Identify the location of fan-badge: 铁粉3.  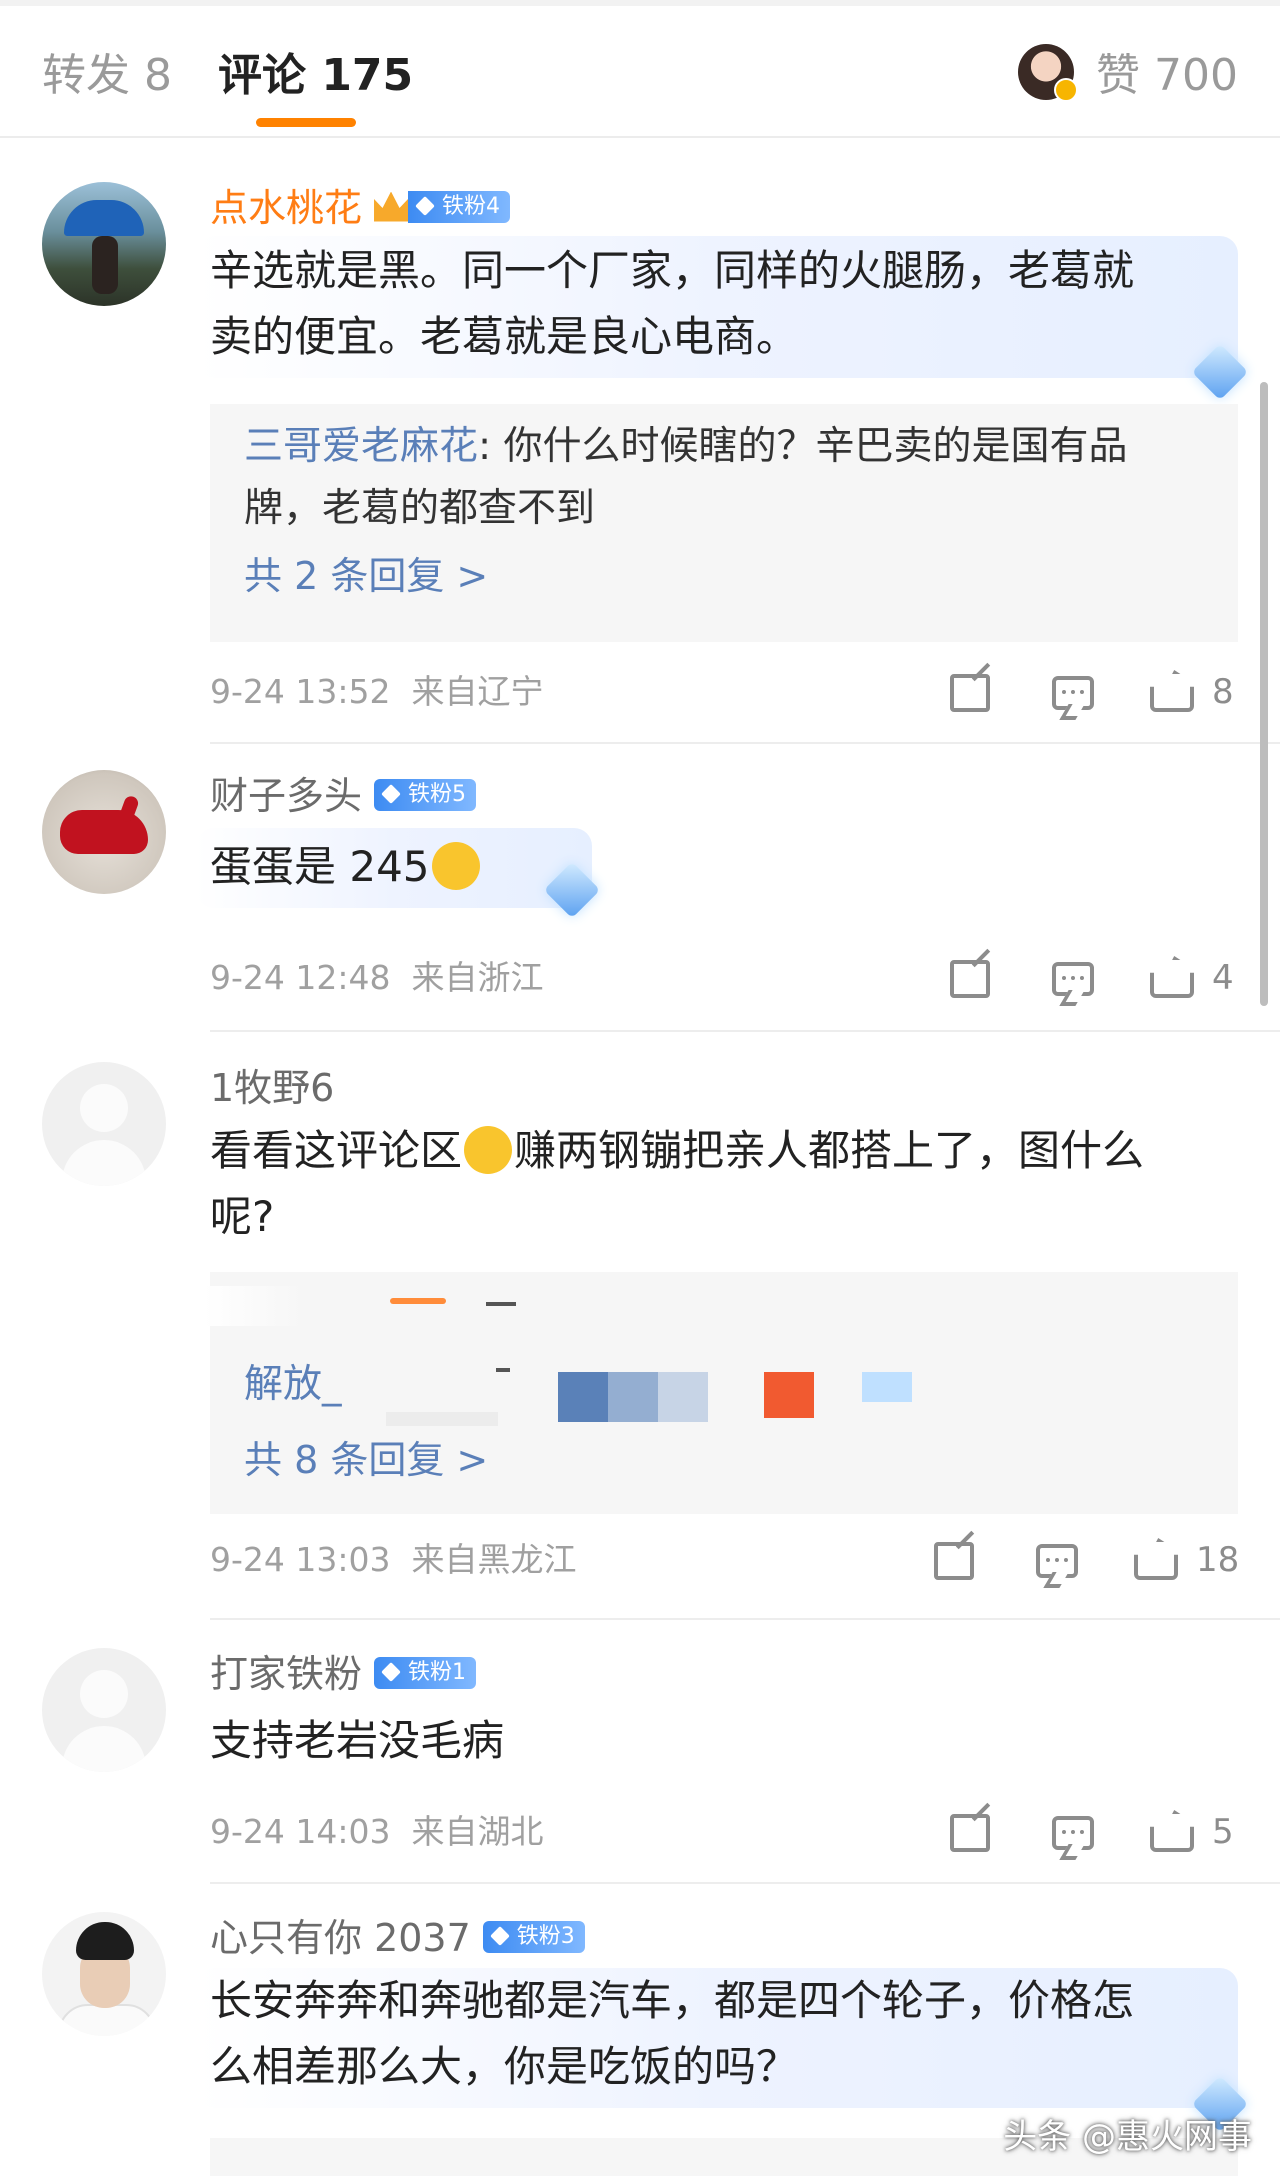
(533, 1936).